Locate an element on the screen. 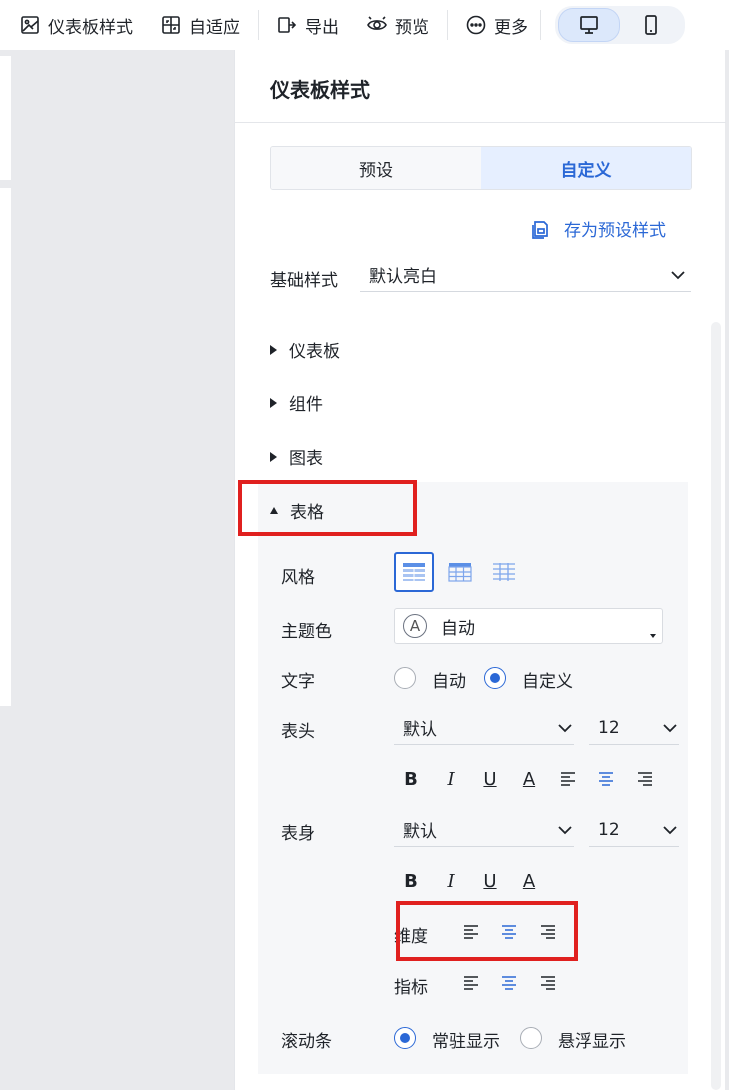 This screenshot has height=1090, width=729. adaptive-button: 自适应 is located at coordinates (200, 25).